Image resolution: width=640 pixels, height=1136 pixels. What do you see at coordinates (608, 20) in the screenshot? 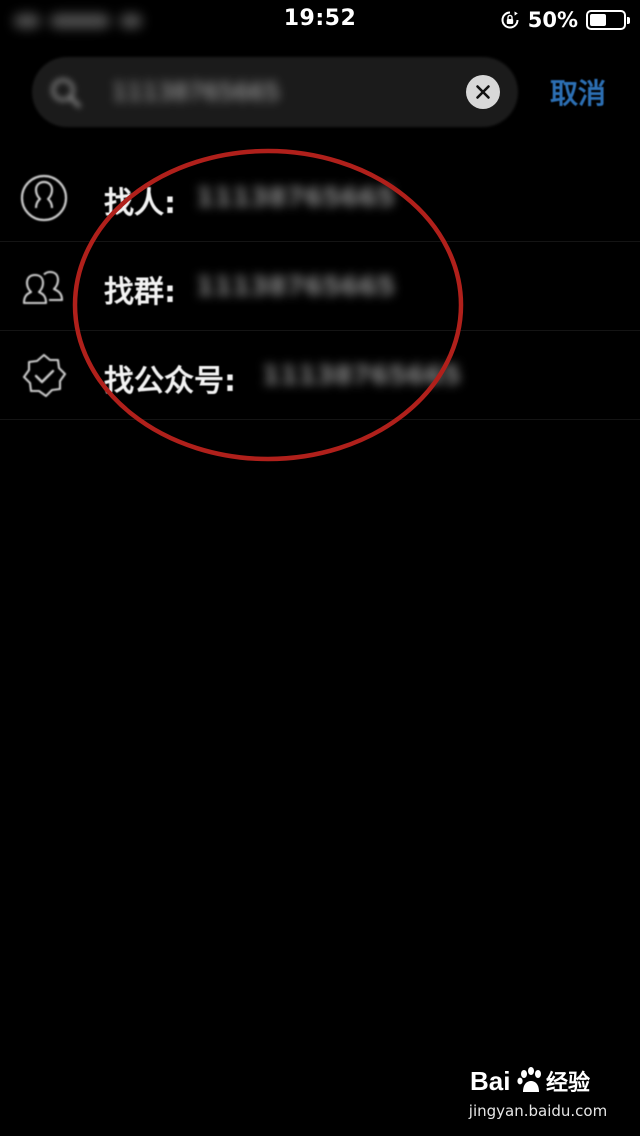
I see `battery-icon` at bounding box center [608, 20].